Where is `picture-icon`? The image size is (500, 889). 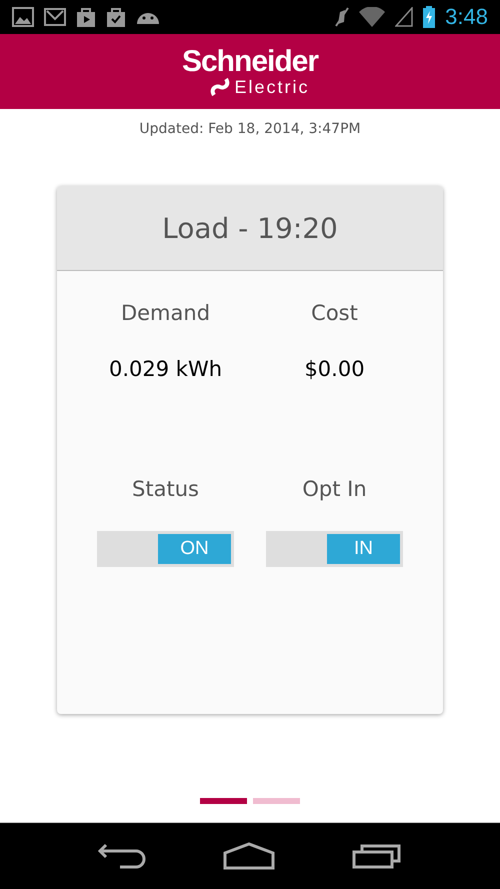
picture-icon is located at coordinates (23, 17).